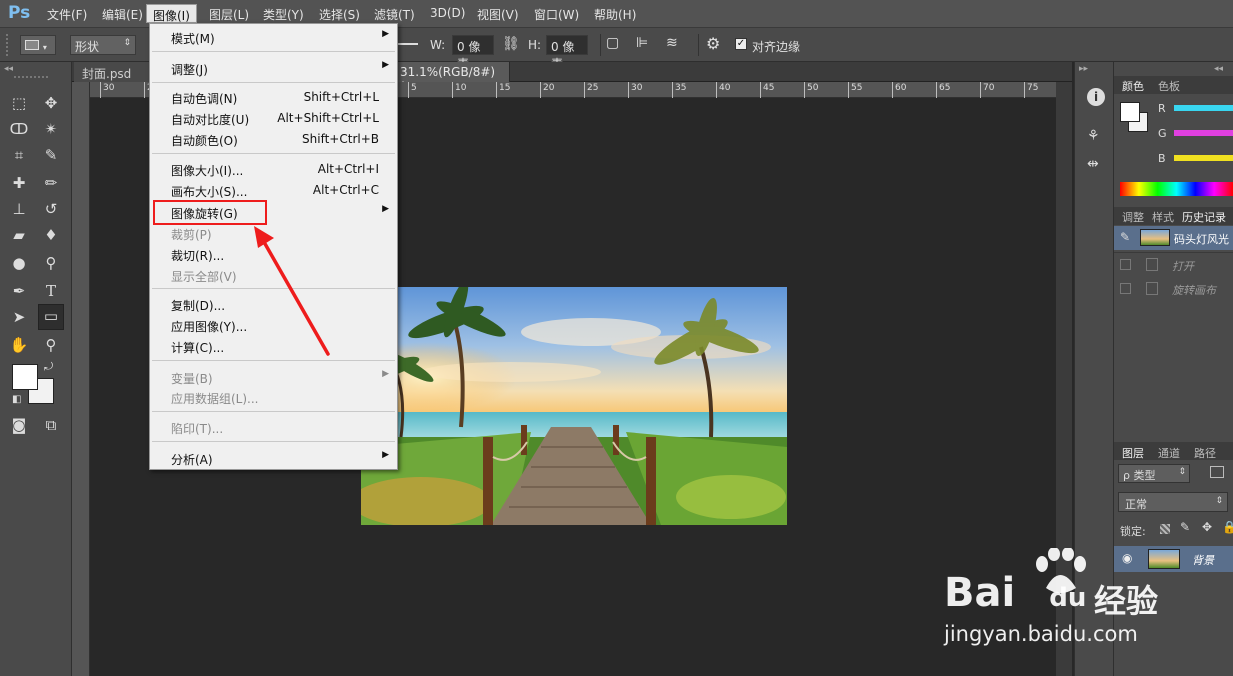  Describe the element at coordinates (19, 291) in the screenshot. I see `pen-icon: ✒` at that location.